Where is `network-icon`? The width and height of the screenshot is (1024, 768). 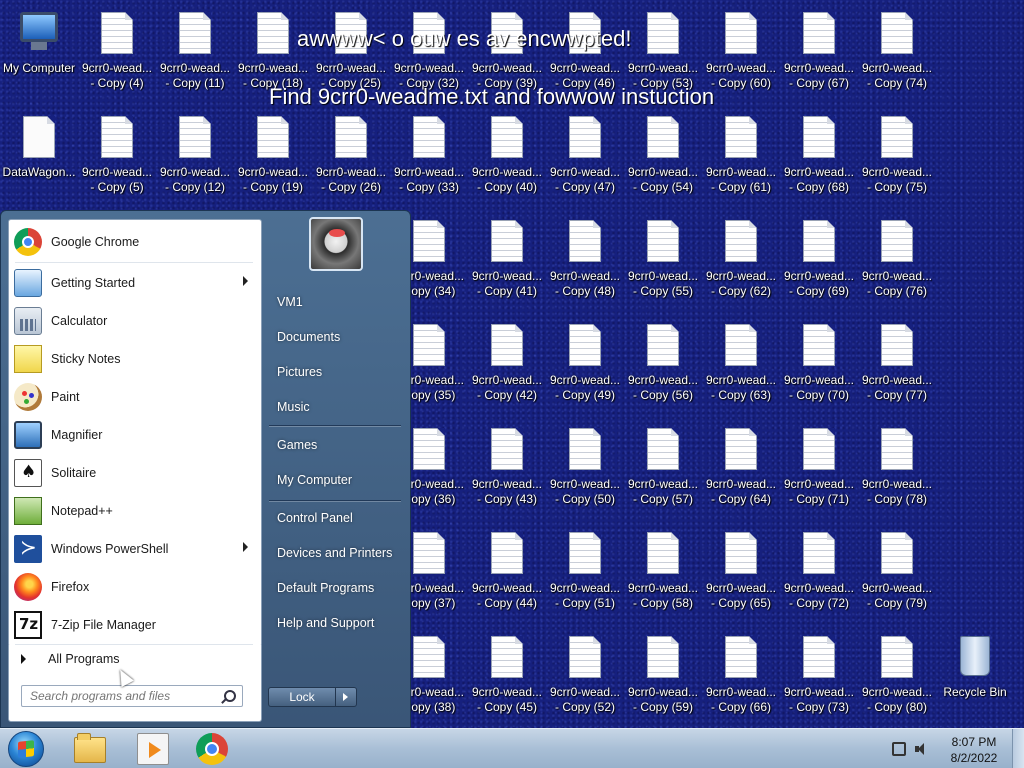
network-icon is located at coordinates (899, 749).